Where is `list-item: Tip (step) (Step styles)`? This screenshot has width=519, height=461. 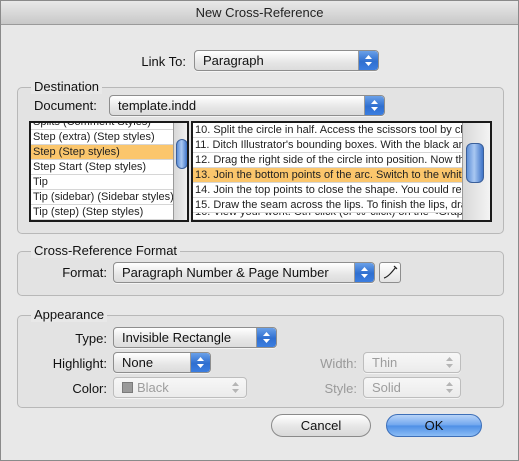 list-item: Tip (step) (Step styles) is located at coordinates (102, 212).